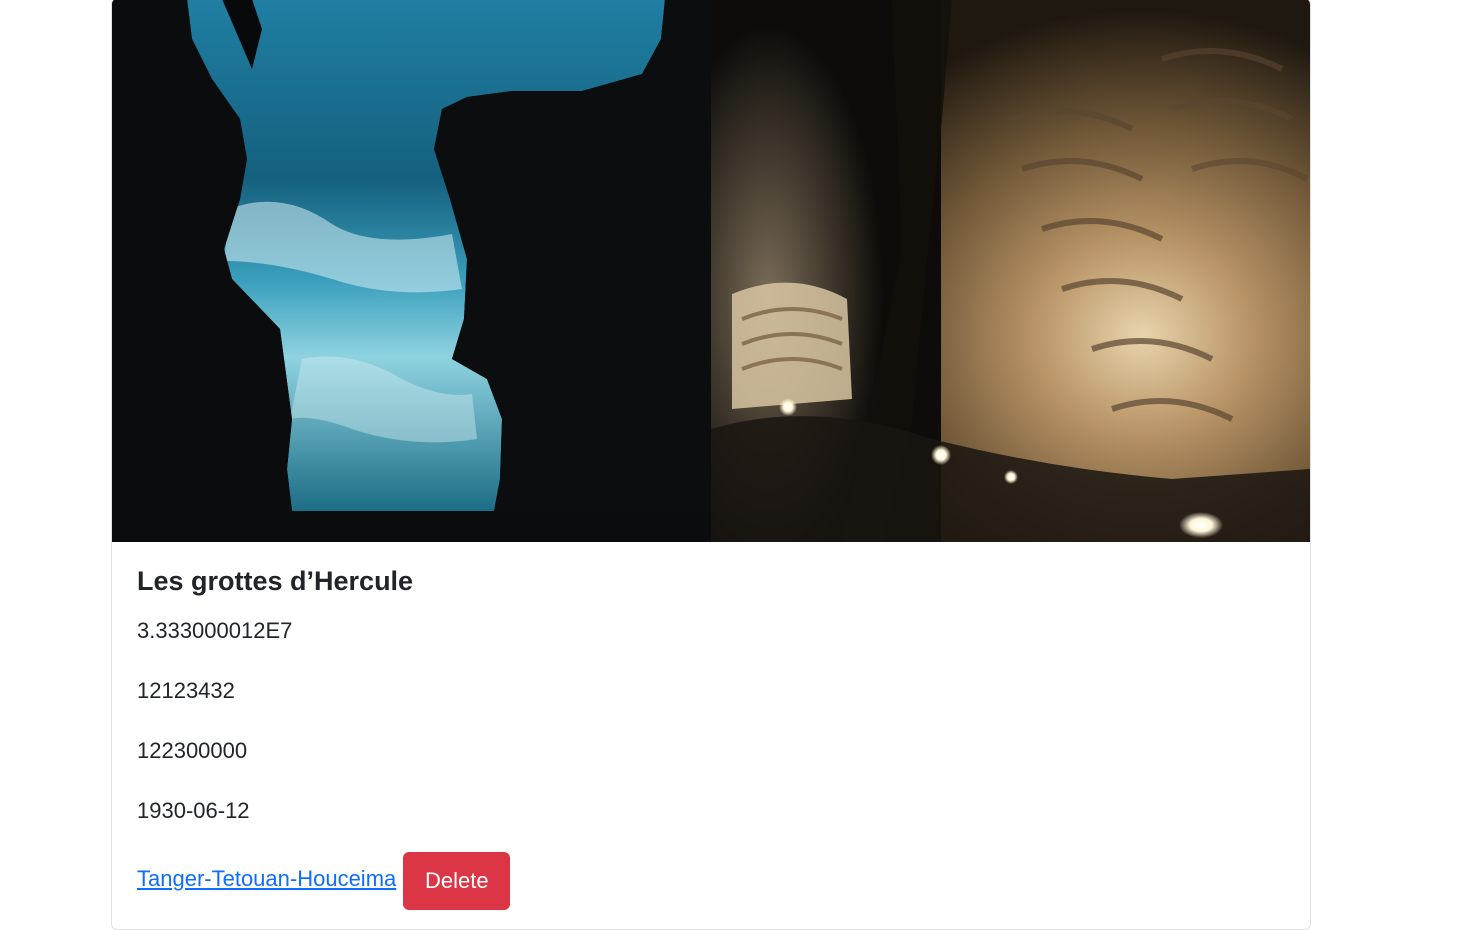 Image resolution: width=1478 pixels, height=930 pixels. Describe the element at coordinates (457, 881) in the screenshot. I see `delete-button: Delete` at that location.